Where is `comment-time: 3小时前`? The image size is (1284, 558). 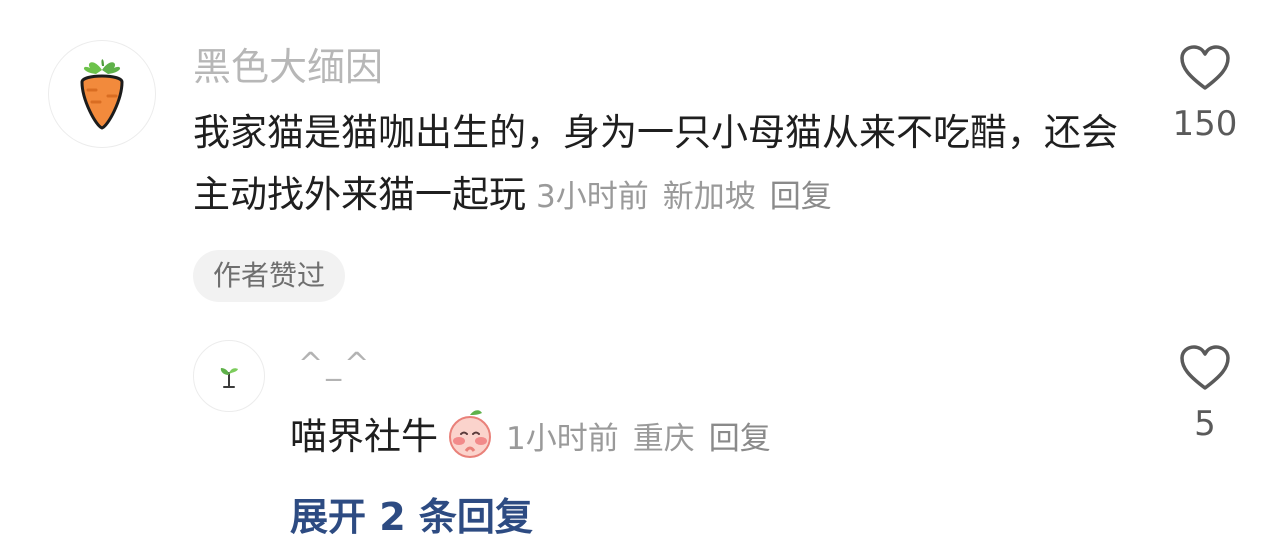 comment-time: 3小时前 is located at coordinates (592, 197).